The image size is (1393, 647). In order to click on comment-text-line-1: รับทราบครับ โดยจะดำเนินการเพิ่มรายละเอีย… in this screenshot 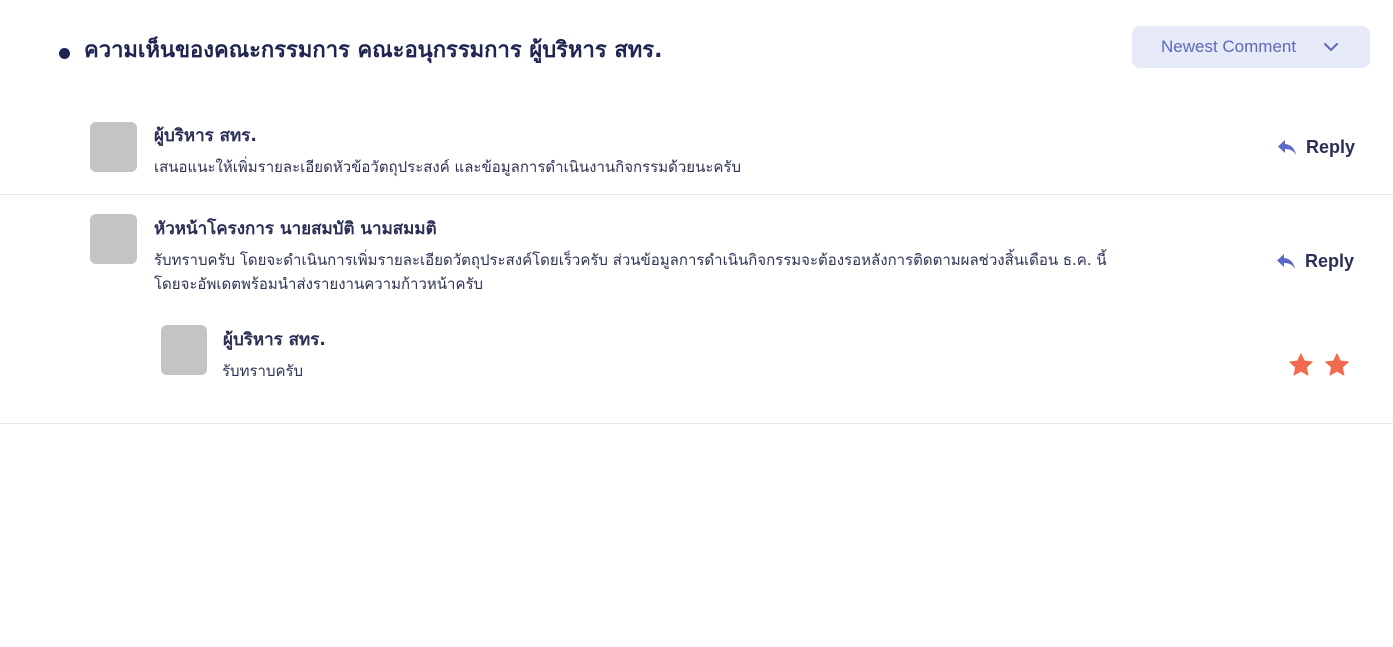, I will do `click(630, 260)`.